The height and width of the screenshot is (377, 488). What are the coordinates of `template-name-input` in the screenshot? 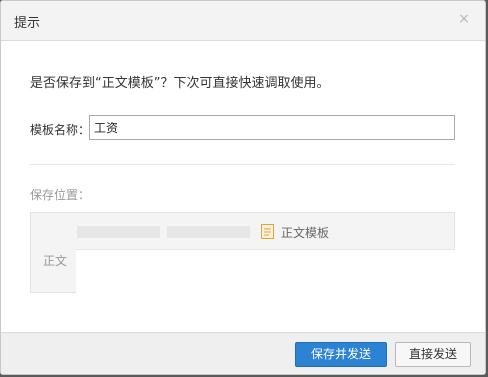 It's located at (272, 127).